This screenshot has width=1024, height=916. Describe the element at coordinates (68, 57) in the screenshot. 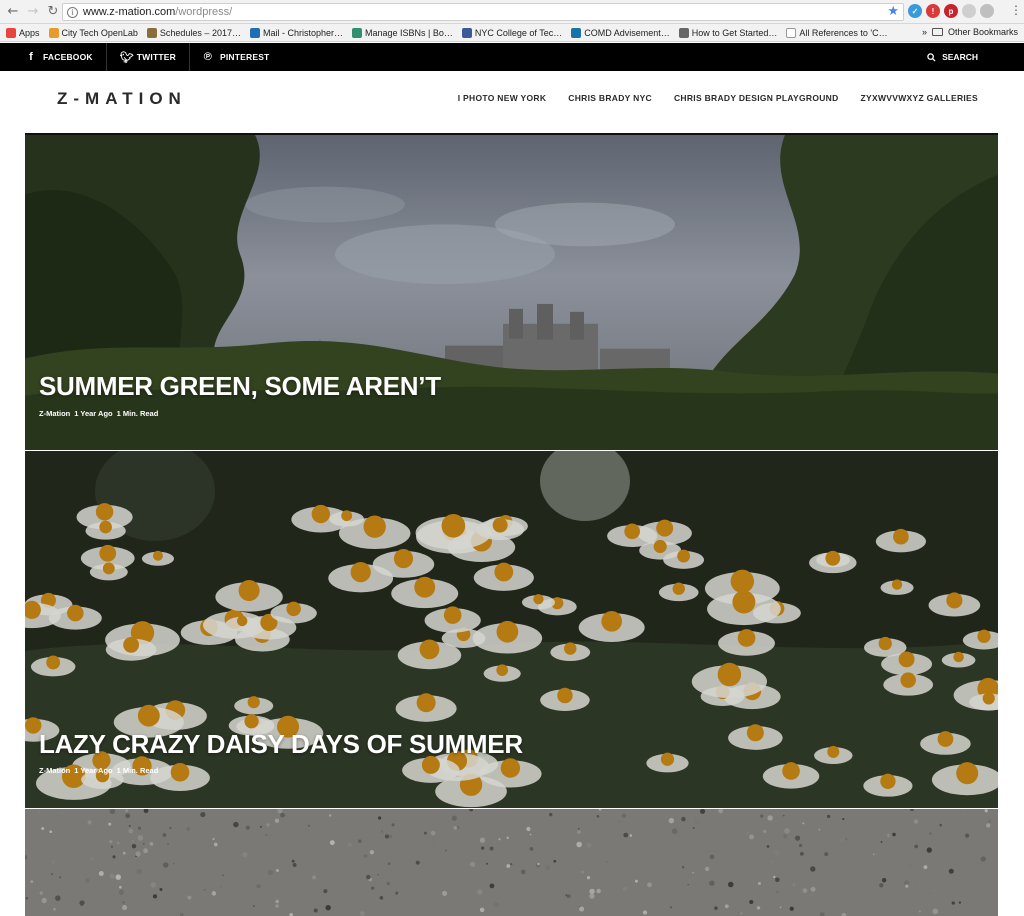

I see `facebook-label: FACEBOOK` at that location.